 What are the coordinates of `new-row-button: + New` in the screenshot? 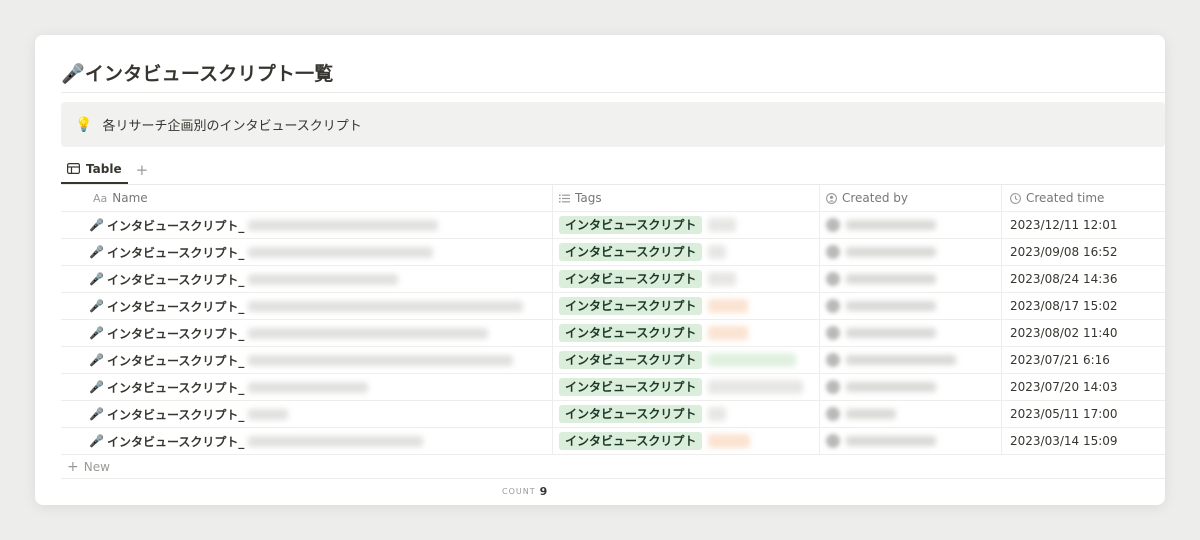 It's located at (85, 467).